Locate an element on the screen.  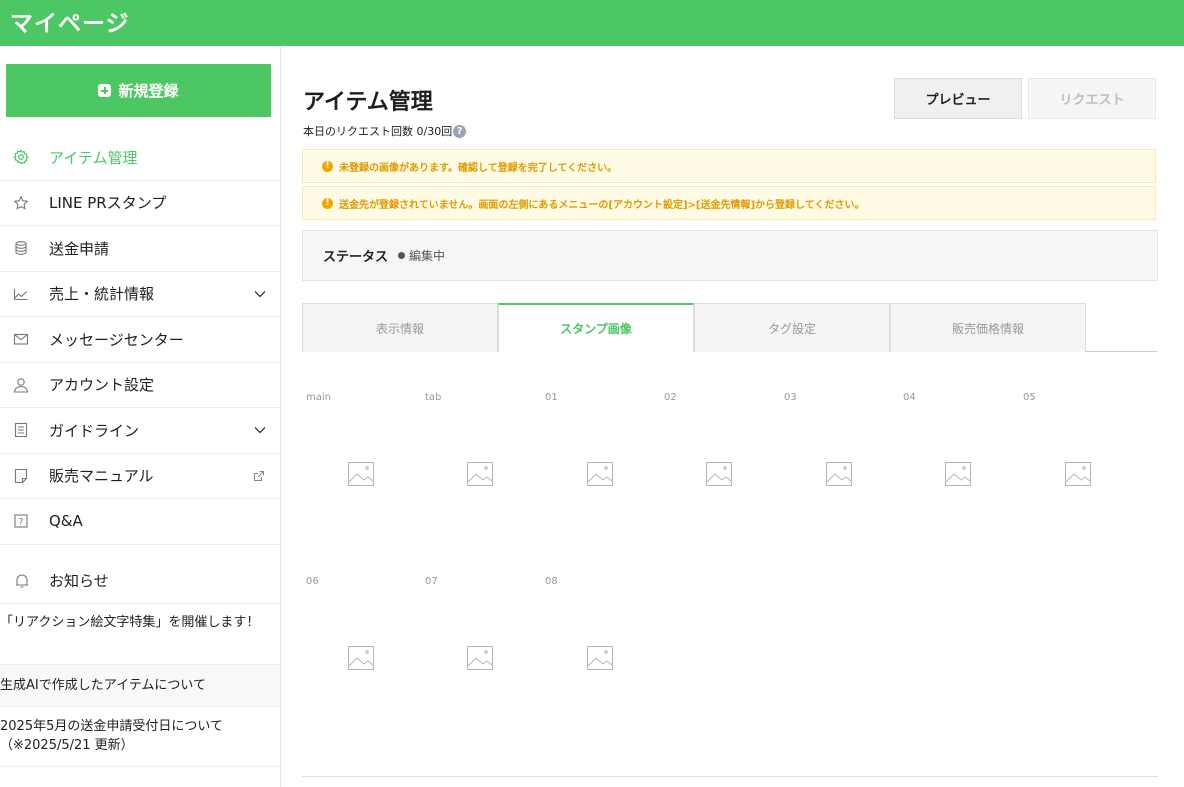
status-badge: 編集中 is located at coordinates (427, 256).